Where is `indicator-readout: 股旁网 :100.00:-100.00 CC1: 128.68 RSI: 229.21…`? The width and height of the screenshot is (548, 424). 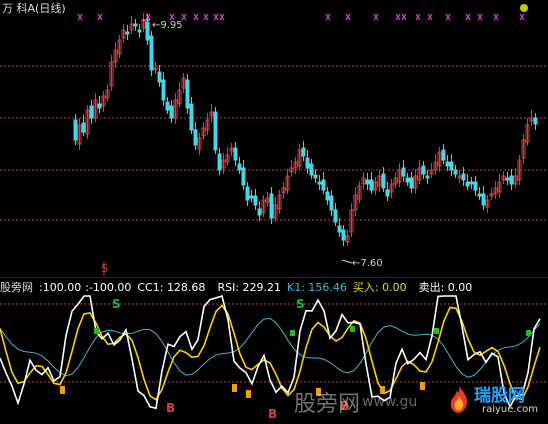 indicator-readout: 股旁网 :100.00:-100.00 CC1: 128.68 RSI: 229.21… is located at coordinates (236, 287).